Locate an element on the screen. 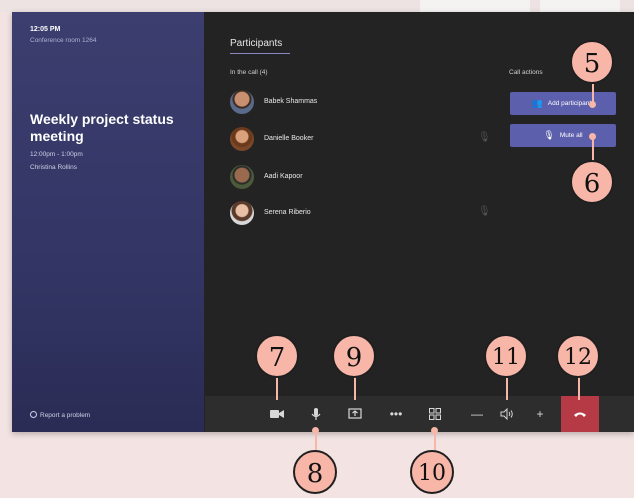 The width and height of the screenshot is (634, 498). volume-up-icon: + is located at coordinates (540, 414).